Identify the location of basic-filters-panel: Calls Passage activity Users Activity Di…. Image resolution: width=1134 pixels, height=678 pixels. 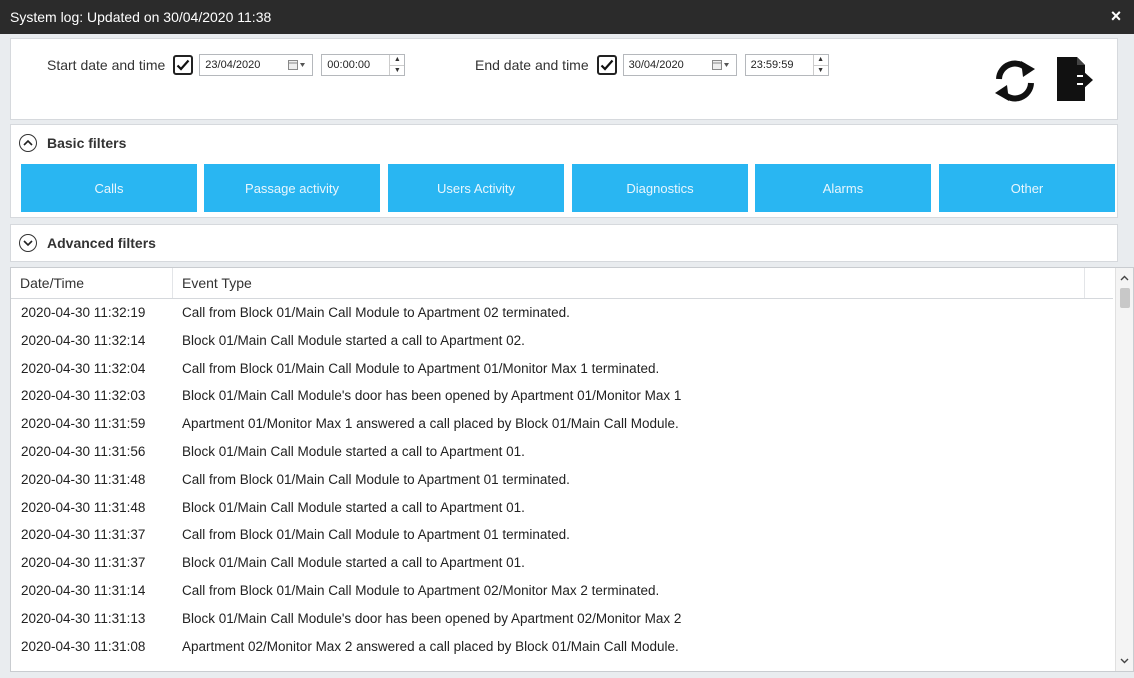
(564, 189).